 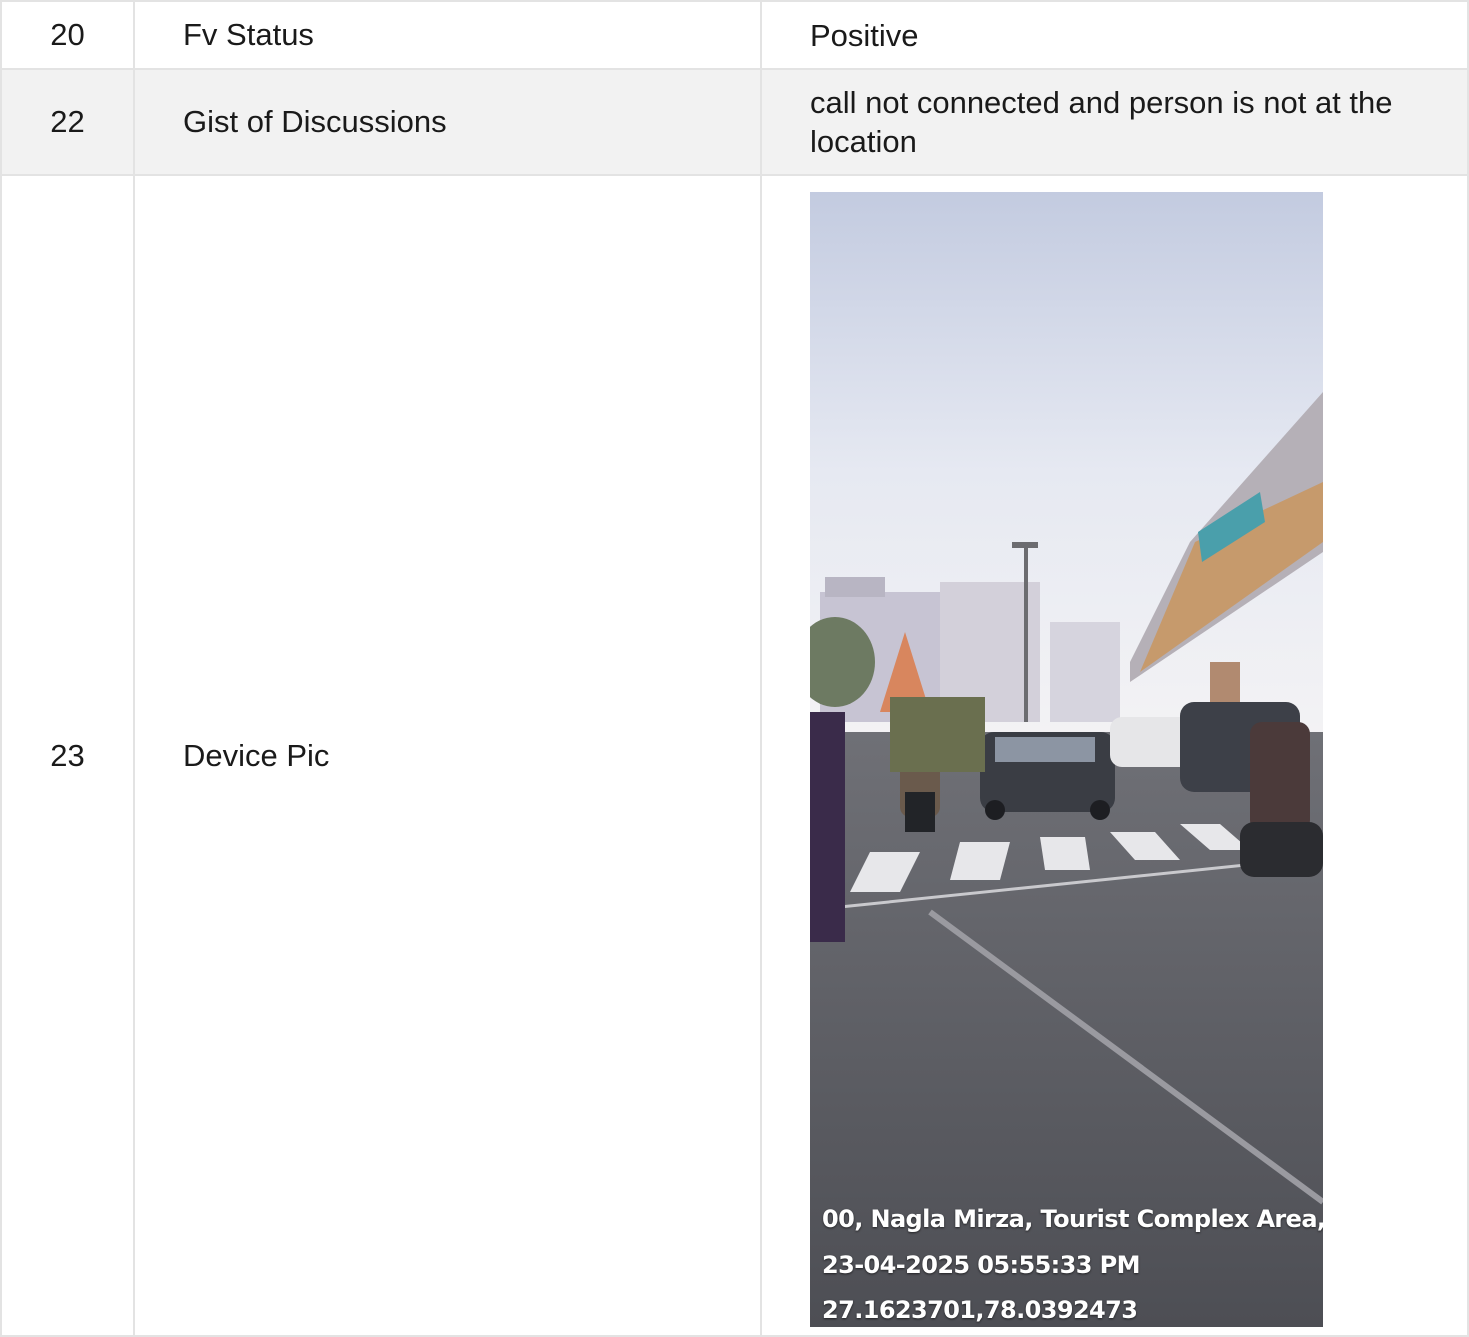 What do you see at coordinates (980, 1310) in the screenshot?
I see `photo-coordinates-stamp: 27.1623701,78.0392473` at bounding box center [980, 1310].